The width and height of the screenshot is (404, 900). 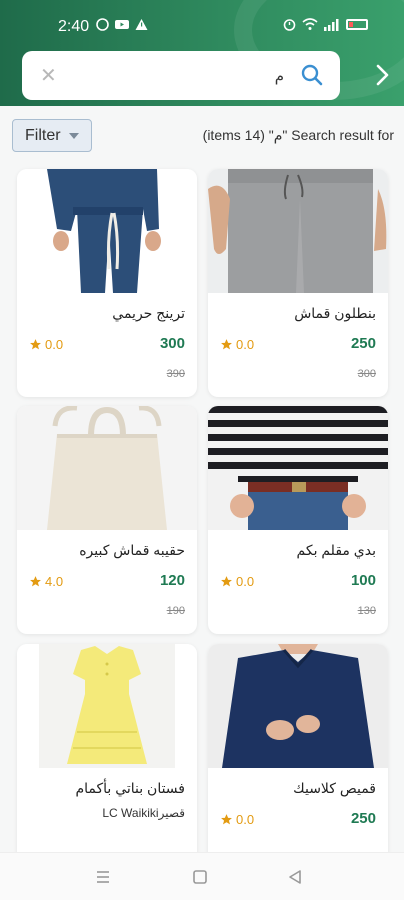 What do you see at coordinates (143, 813) in the screenshot?
I see `product-subtitle: قصيرLC Waikiki` at bounding box center [143, 813].